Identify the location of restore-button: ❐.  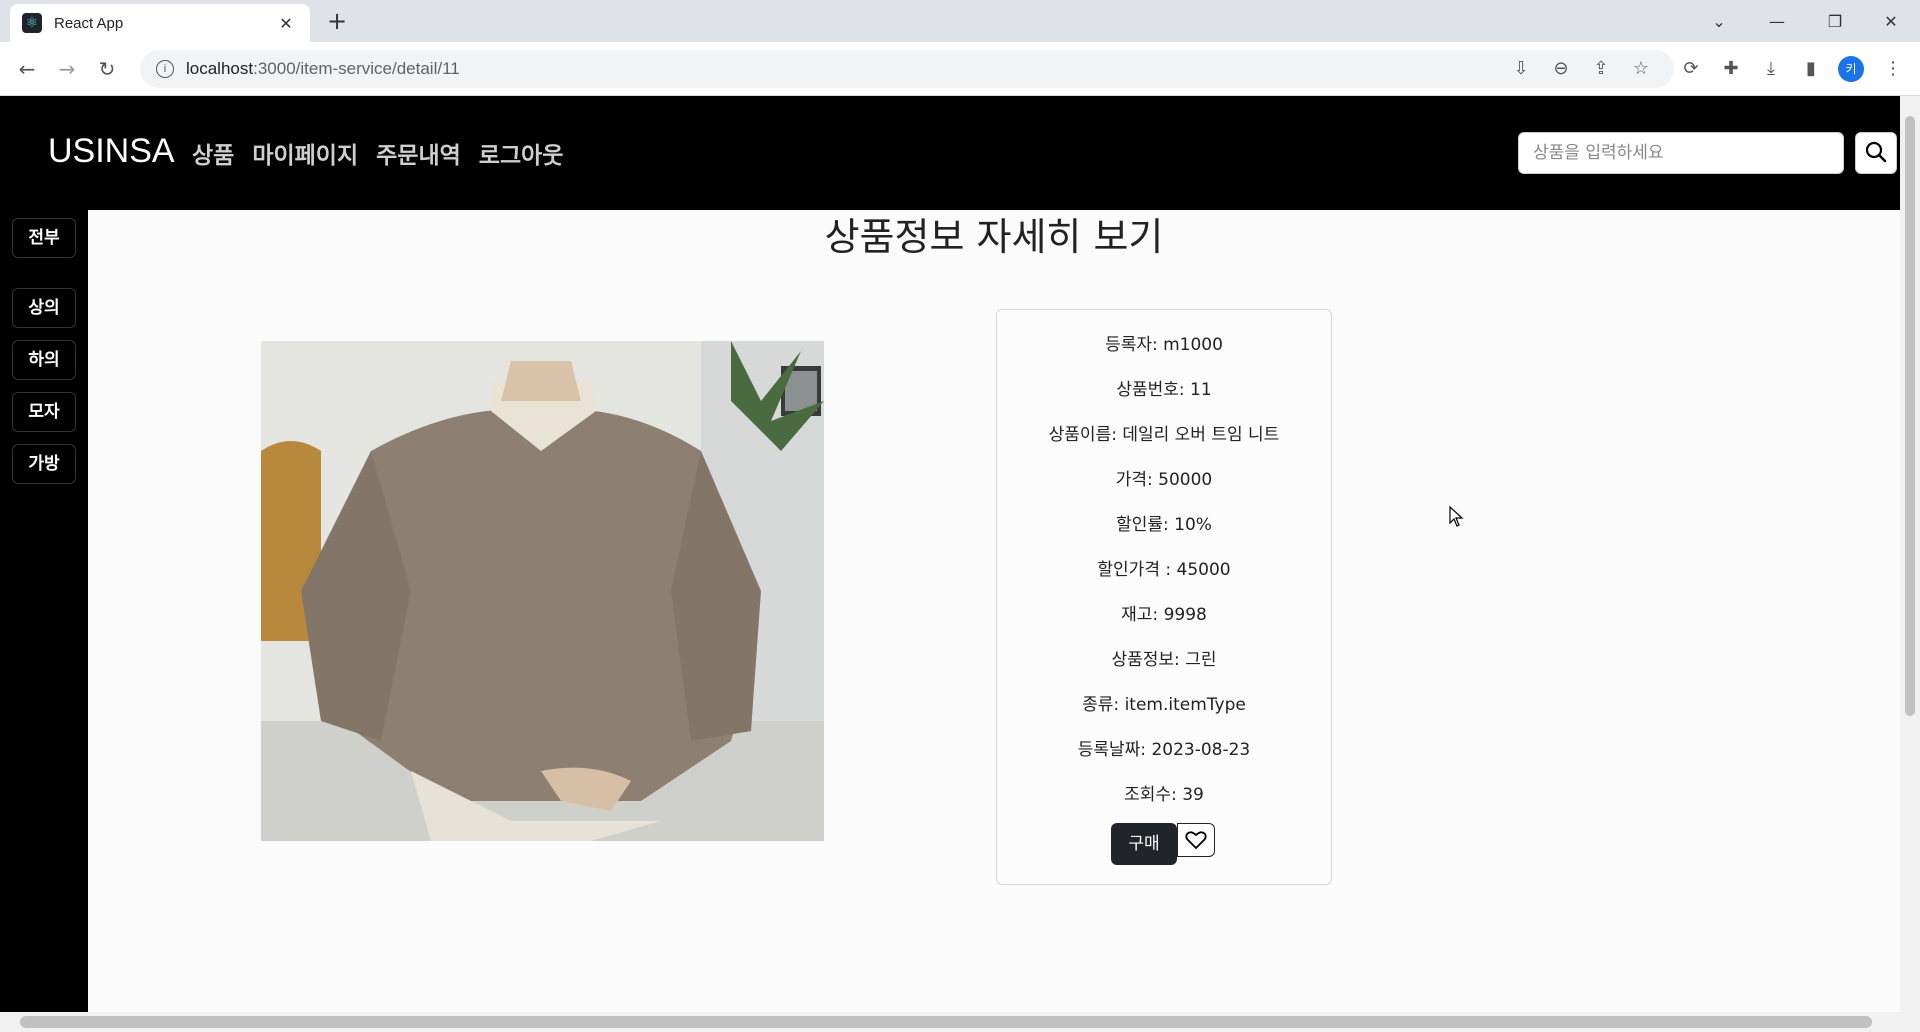
(1835, 21).